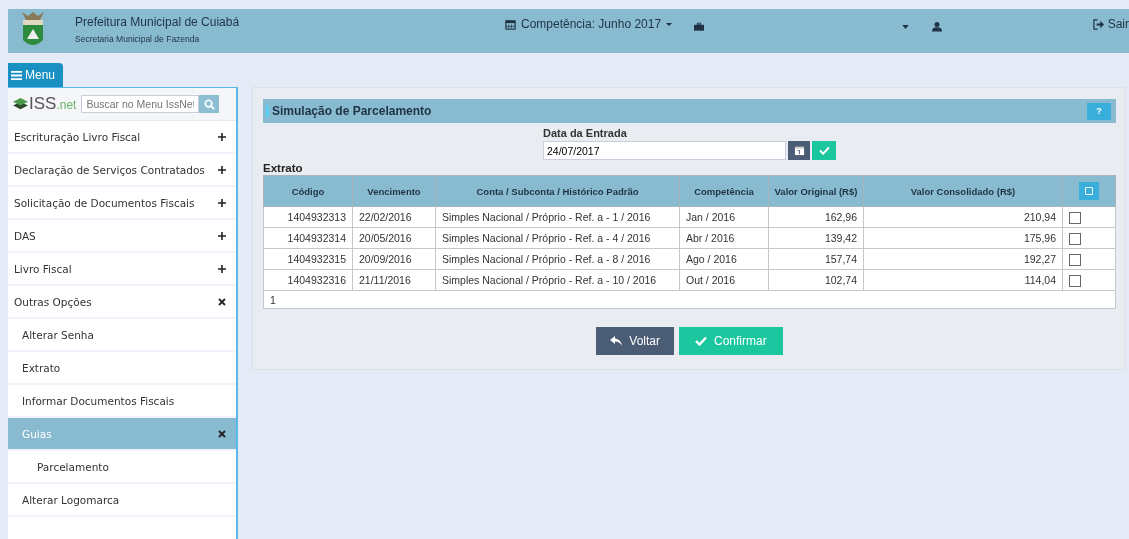 The width and height of the screenshot is (1129, 539). I want to click on iss-logo: ISS.net, so click(45, 104).